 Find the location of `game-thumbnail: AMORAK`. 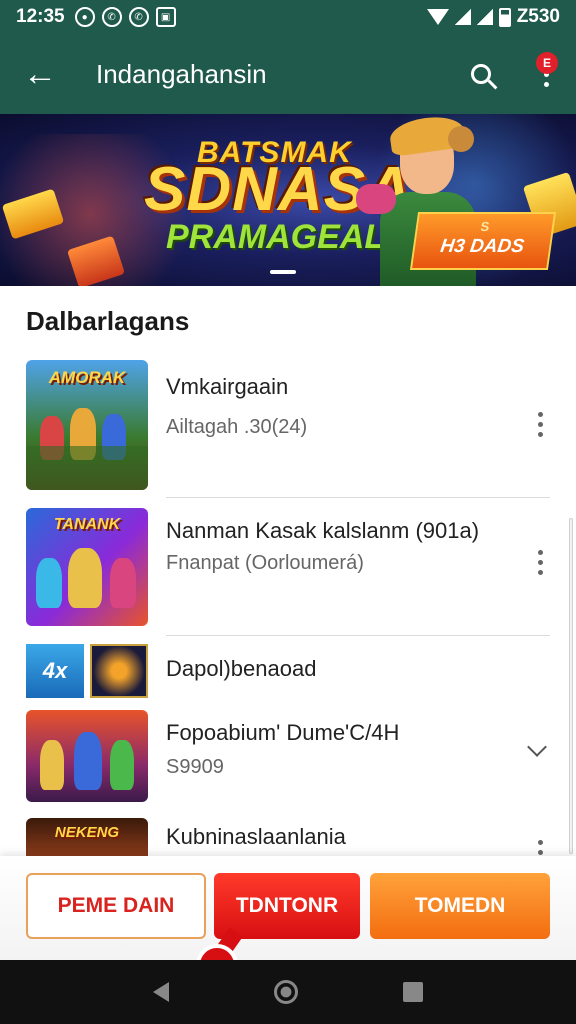

game-thumbnail: AMORAK is located at coordinates (87, 425).